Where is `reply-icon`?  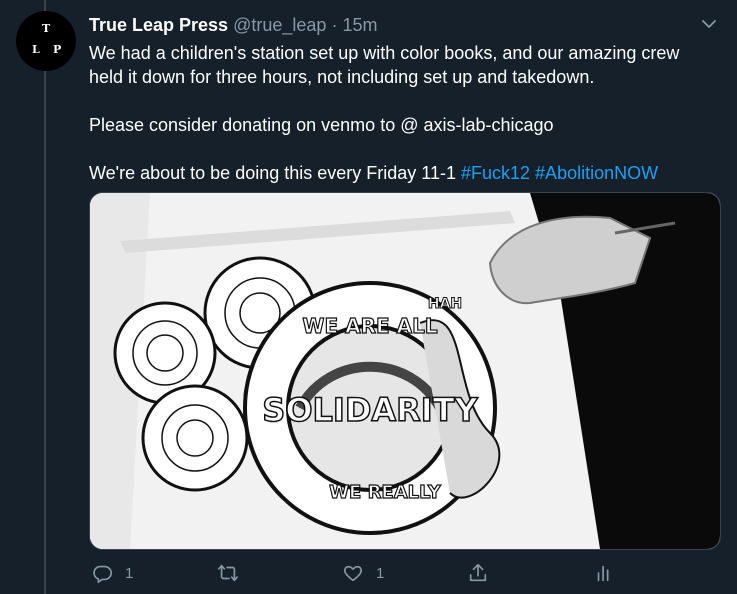
reply-icon is located at coordinates (102, 574).